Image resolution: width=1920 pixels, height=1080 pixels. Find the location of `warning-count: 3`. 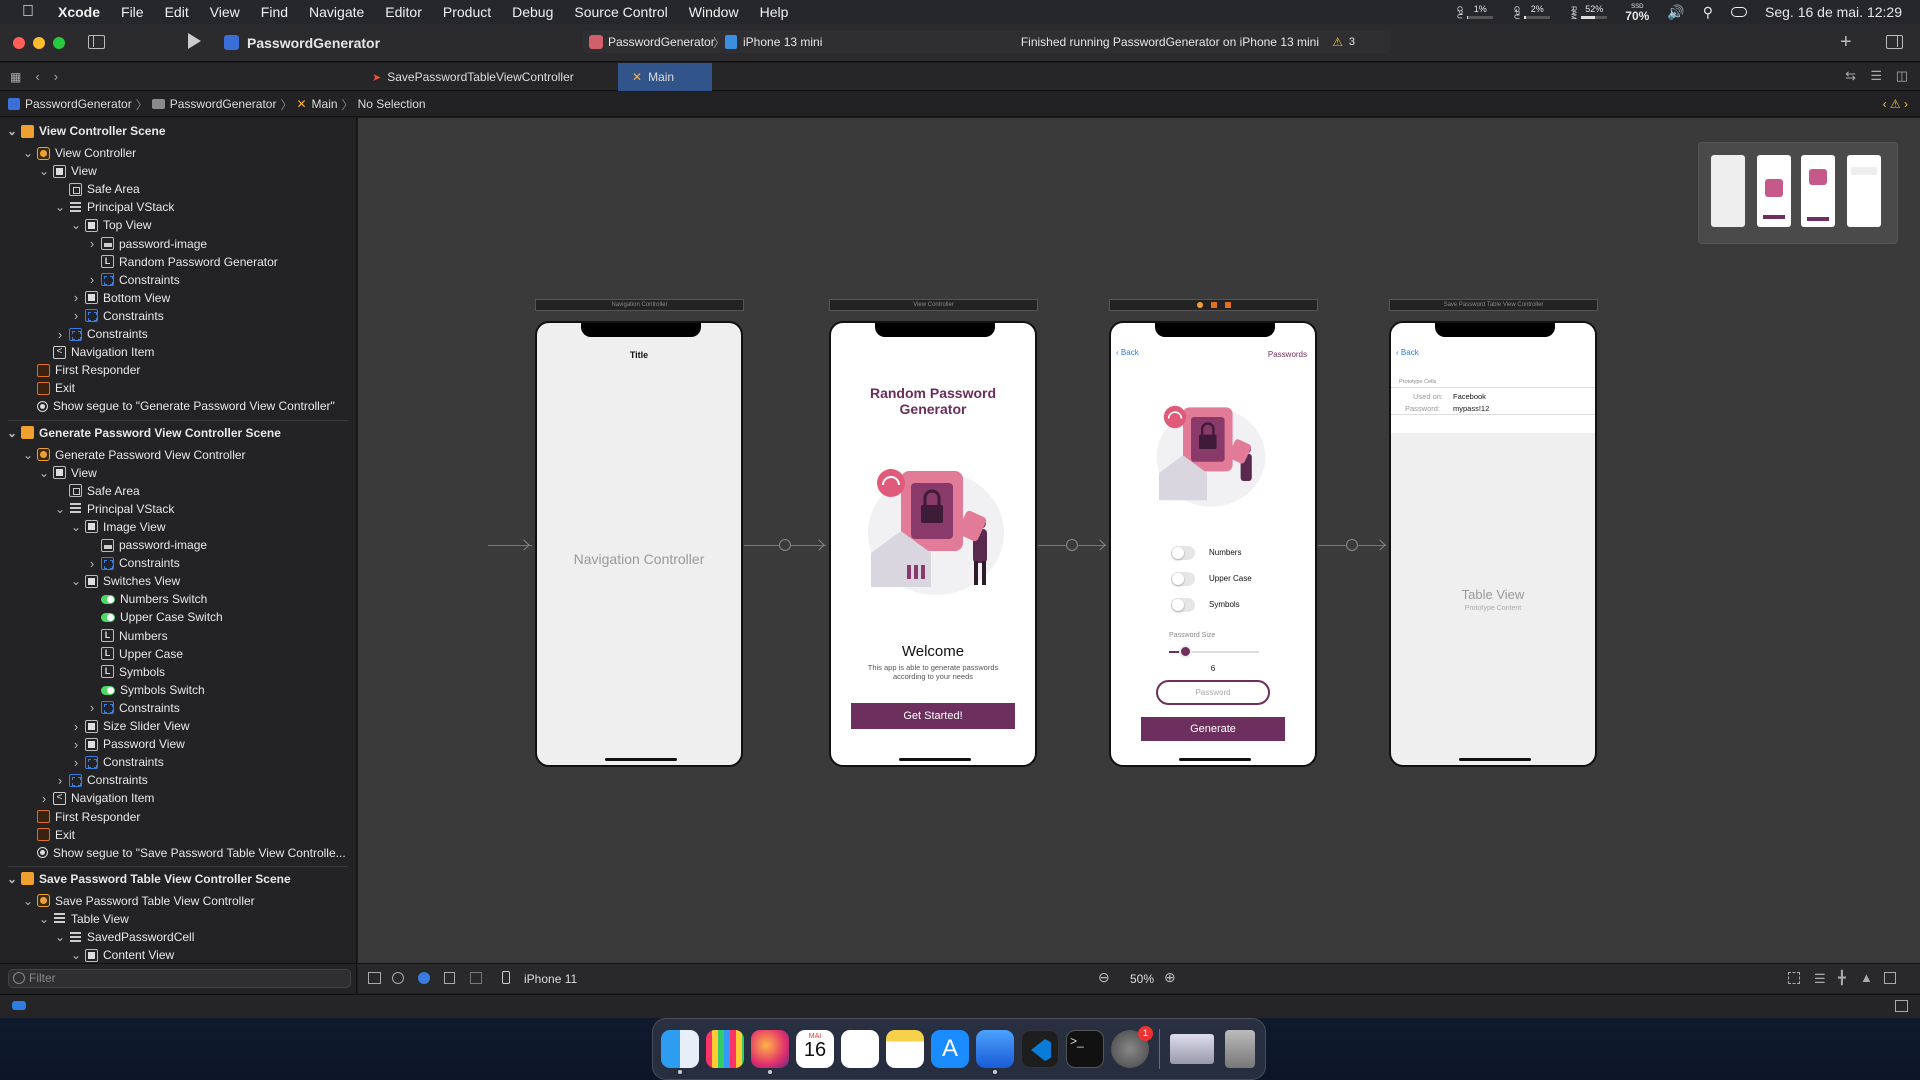

warning-count: 3 is located at coordinates (1352, 42).